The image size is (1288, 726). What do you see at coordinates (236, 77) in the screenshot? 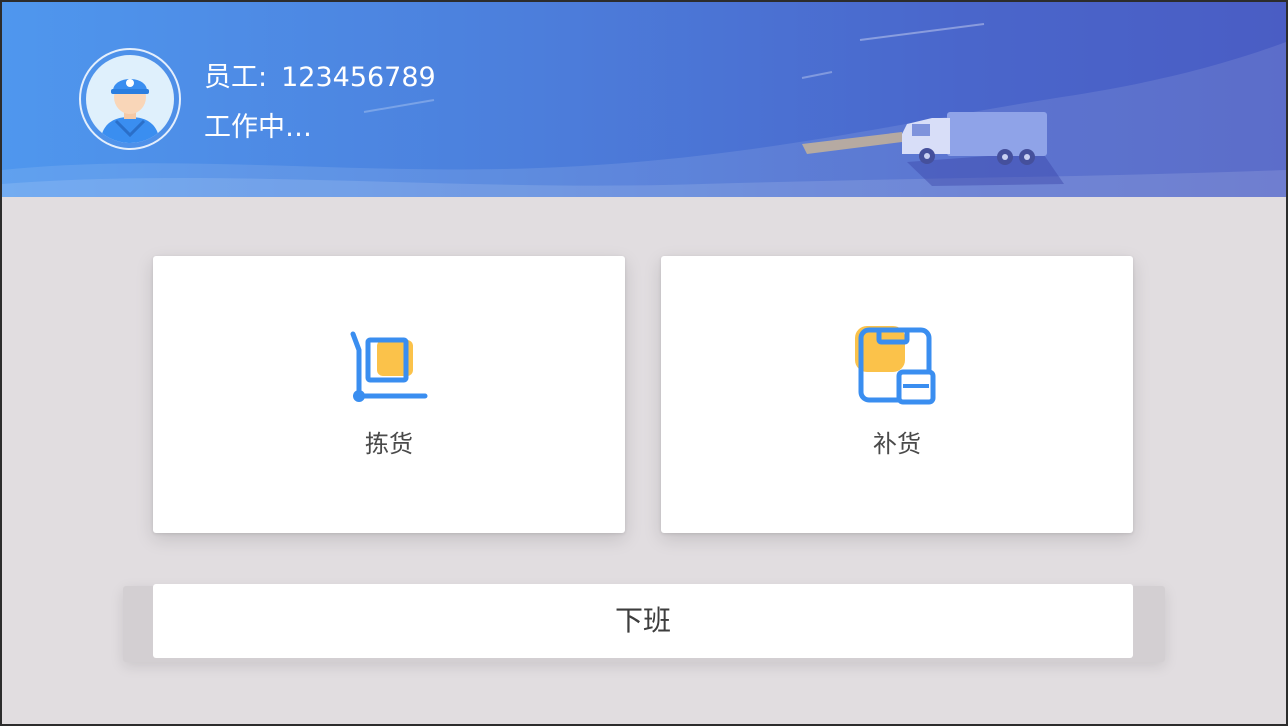
I see `employee-label: 员工:` at bounding box center [236, 77].